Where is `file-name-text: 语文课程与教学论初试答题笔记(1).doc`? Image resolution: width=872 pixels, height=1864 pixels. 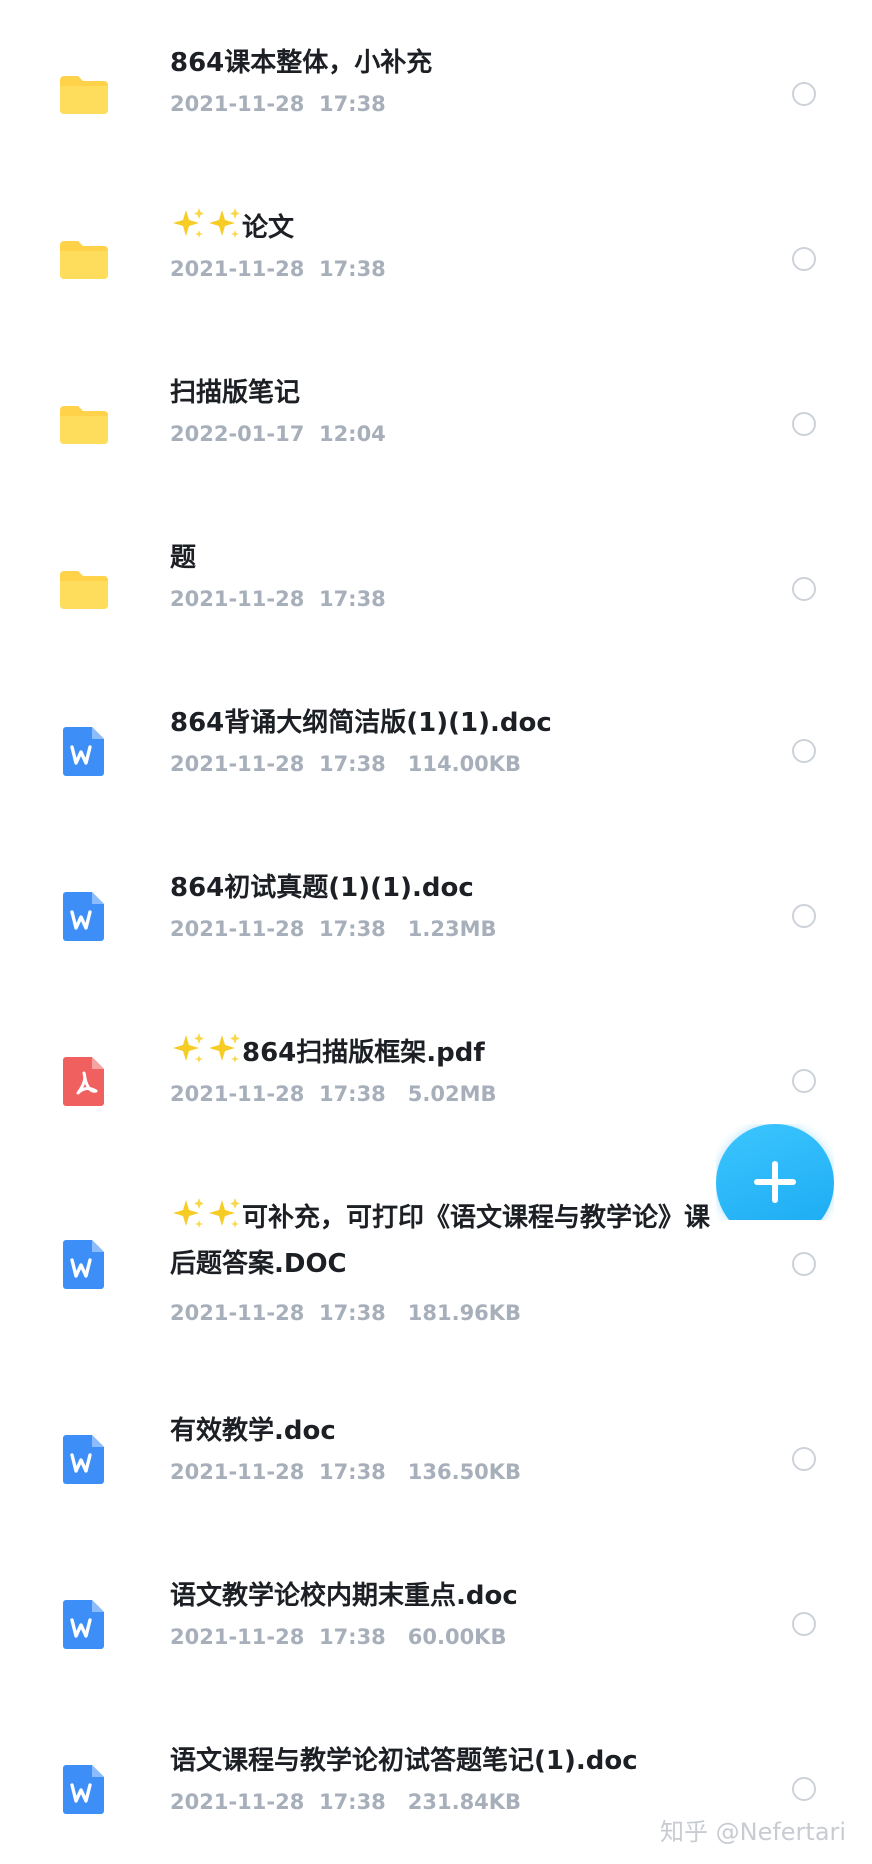 file-name-text: 语文课程与教学论初试答题笔记(1).doc is located at coordinates (404, 1761).